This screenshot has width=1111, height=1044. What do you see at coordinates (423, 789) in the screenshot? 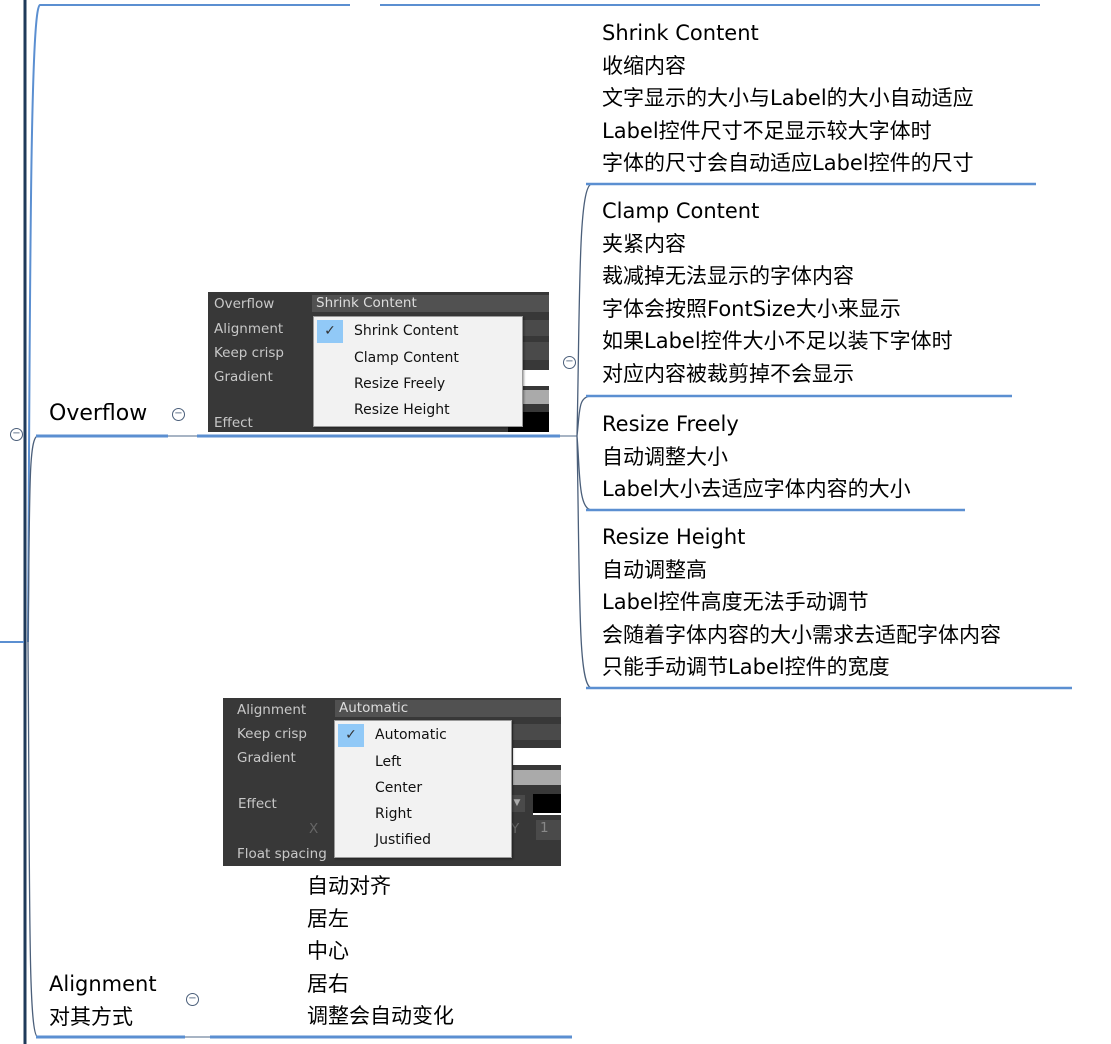
I see `alignment-dropdown-menu: ✓ Automatic Left Center Right Justified` at bounding box center [423, 789].